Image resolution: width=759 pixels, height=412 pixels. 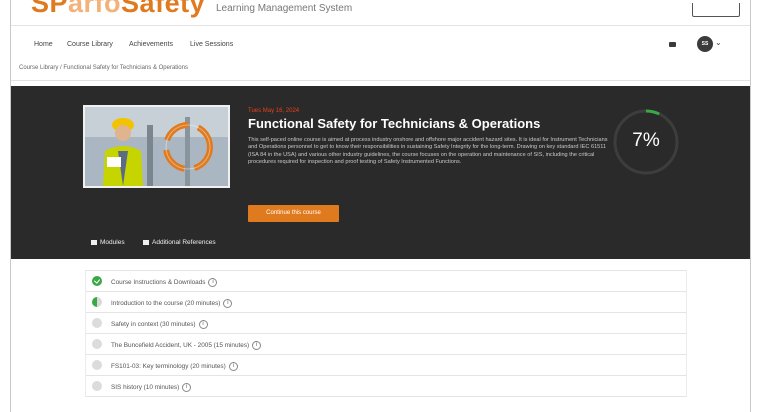 What do you see at coordinates (179, 242) in the screenshot?
I see `tab-additional-references: Additional References` at bounding box center [179, 242].